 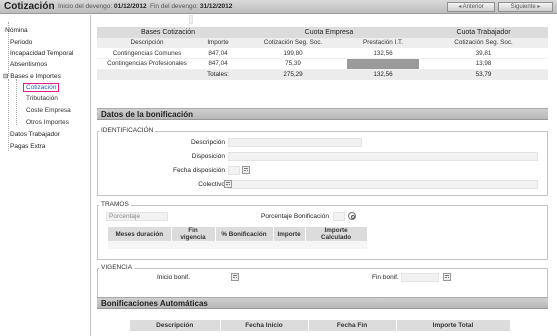 What do you see at coordinates (483, 53) in the screenshot?
I see `cell-trabajador-ss: 39,81` at bounding box center [483, 53].